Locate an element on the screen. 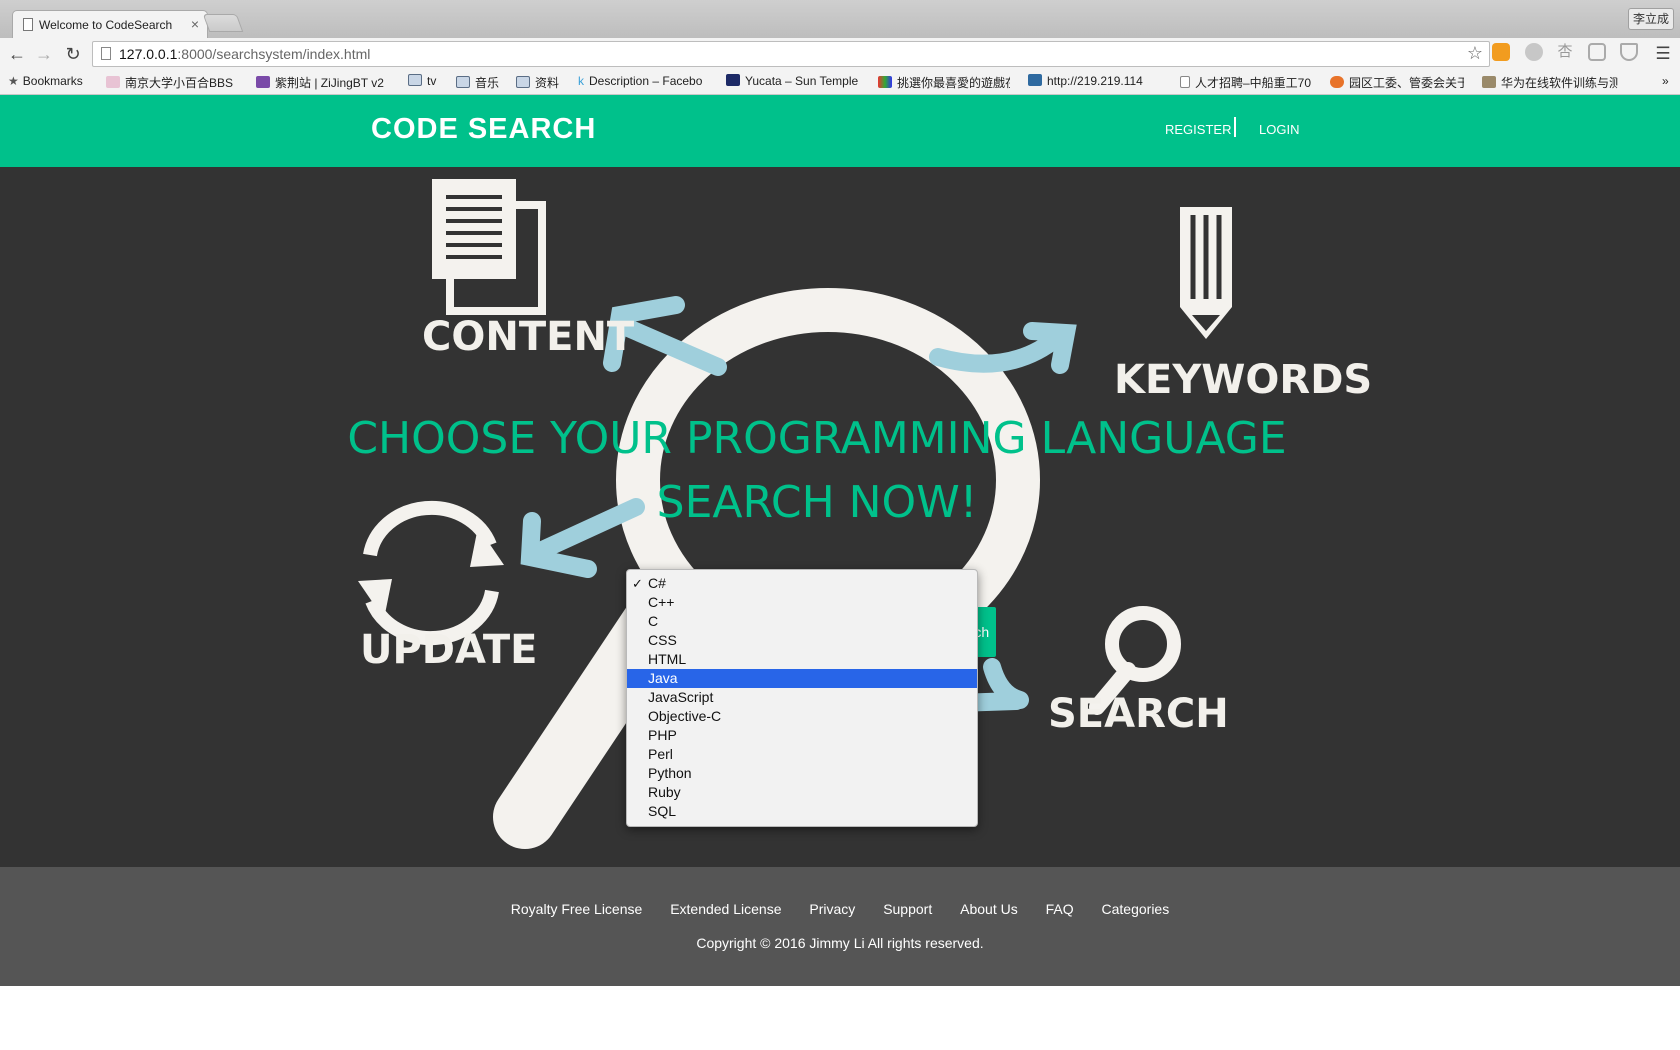 This screenshot has height=1050, width=1680. url-path: :8000/searchsystem/index.html is located at coordinates (274, 54).